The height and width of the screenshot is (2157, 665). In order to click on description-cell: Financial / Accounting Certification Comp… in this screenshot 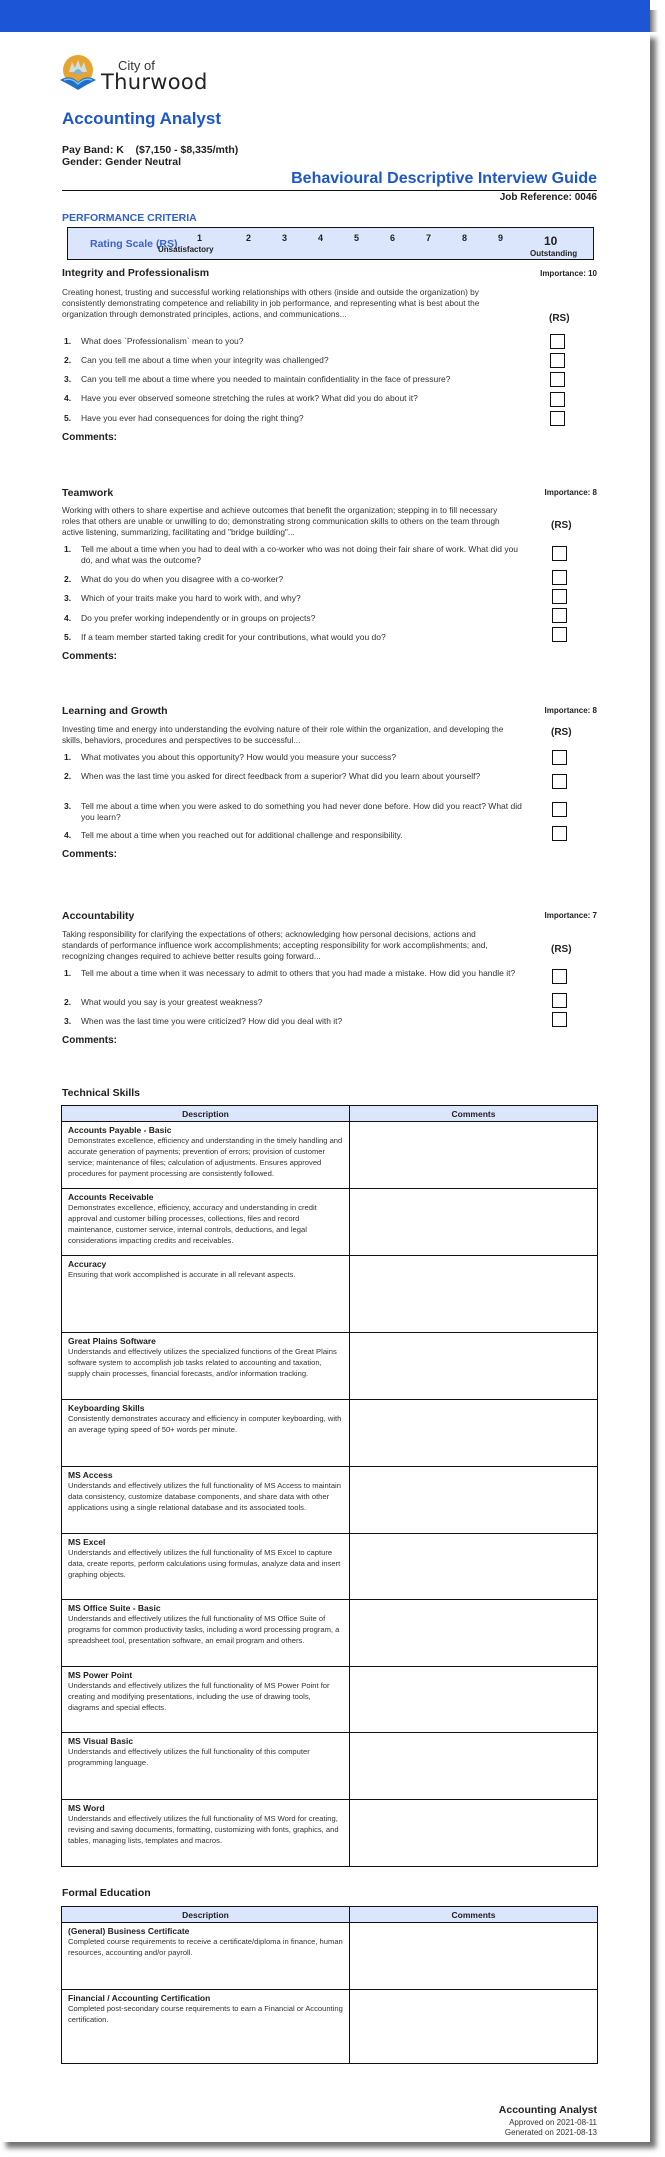, I will do `click(205, 2026)`.